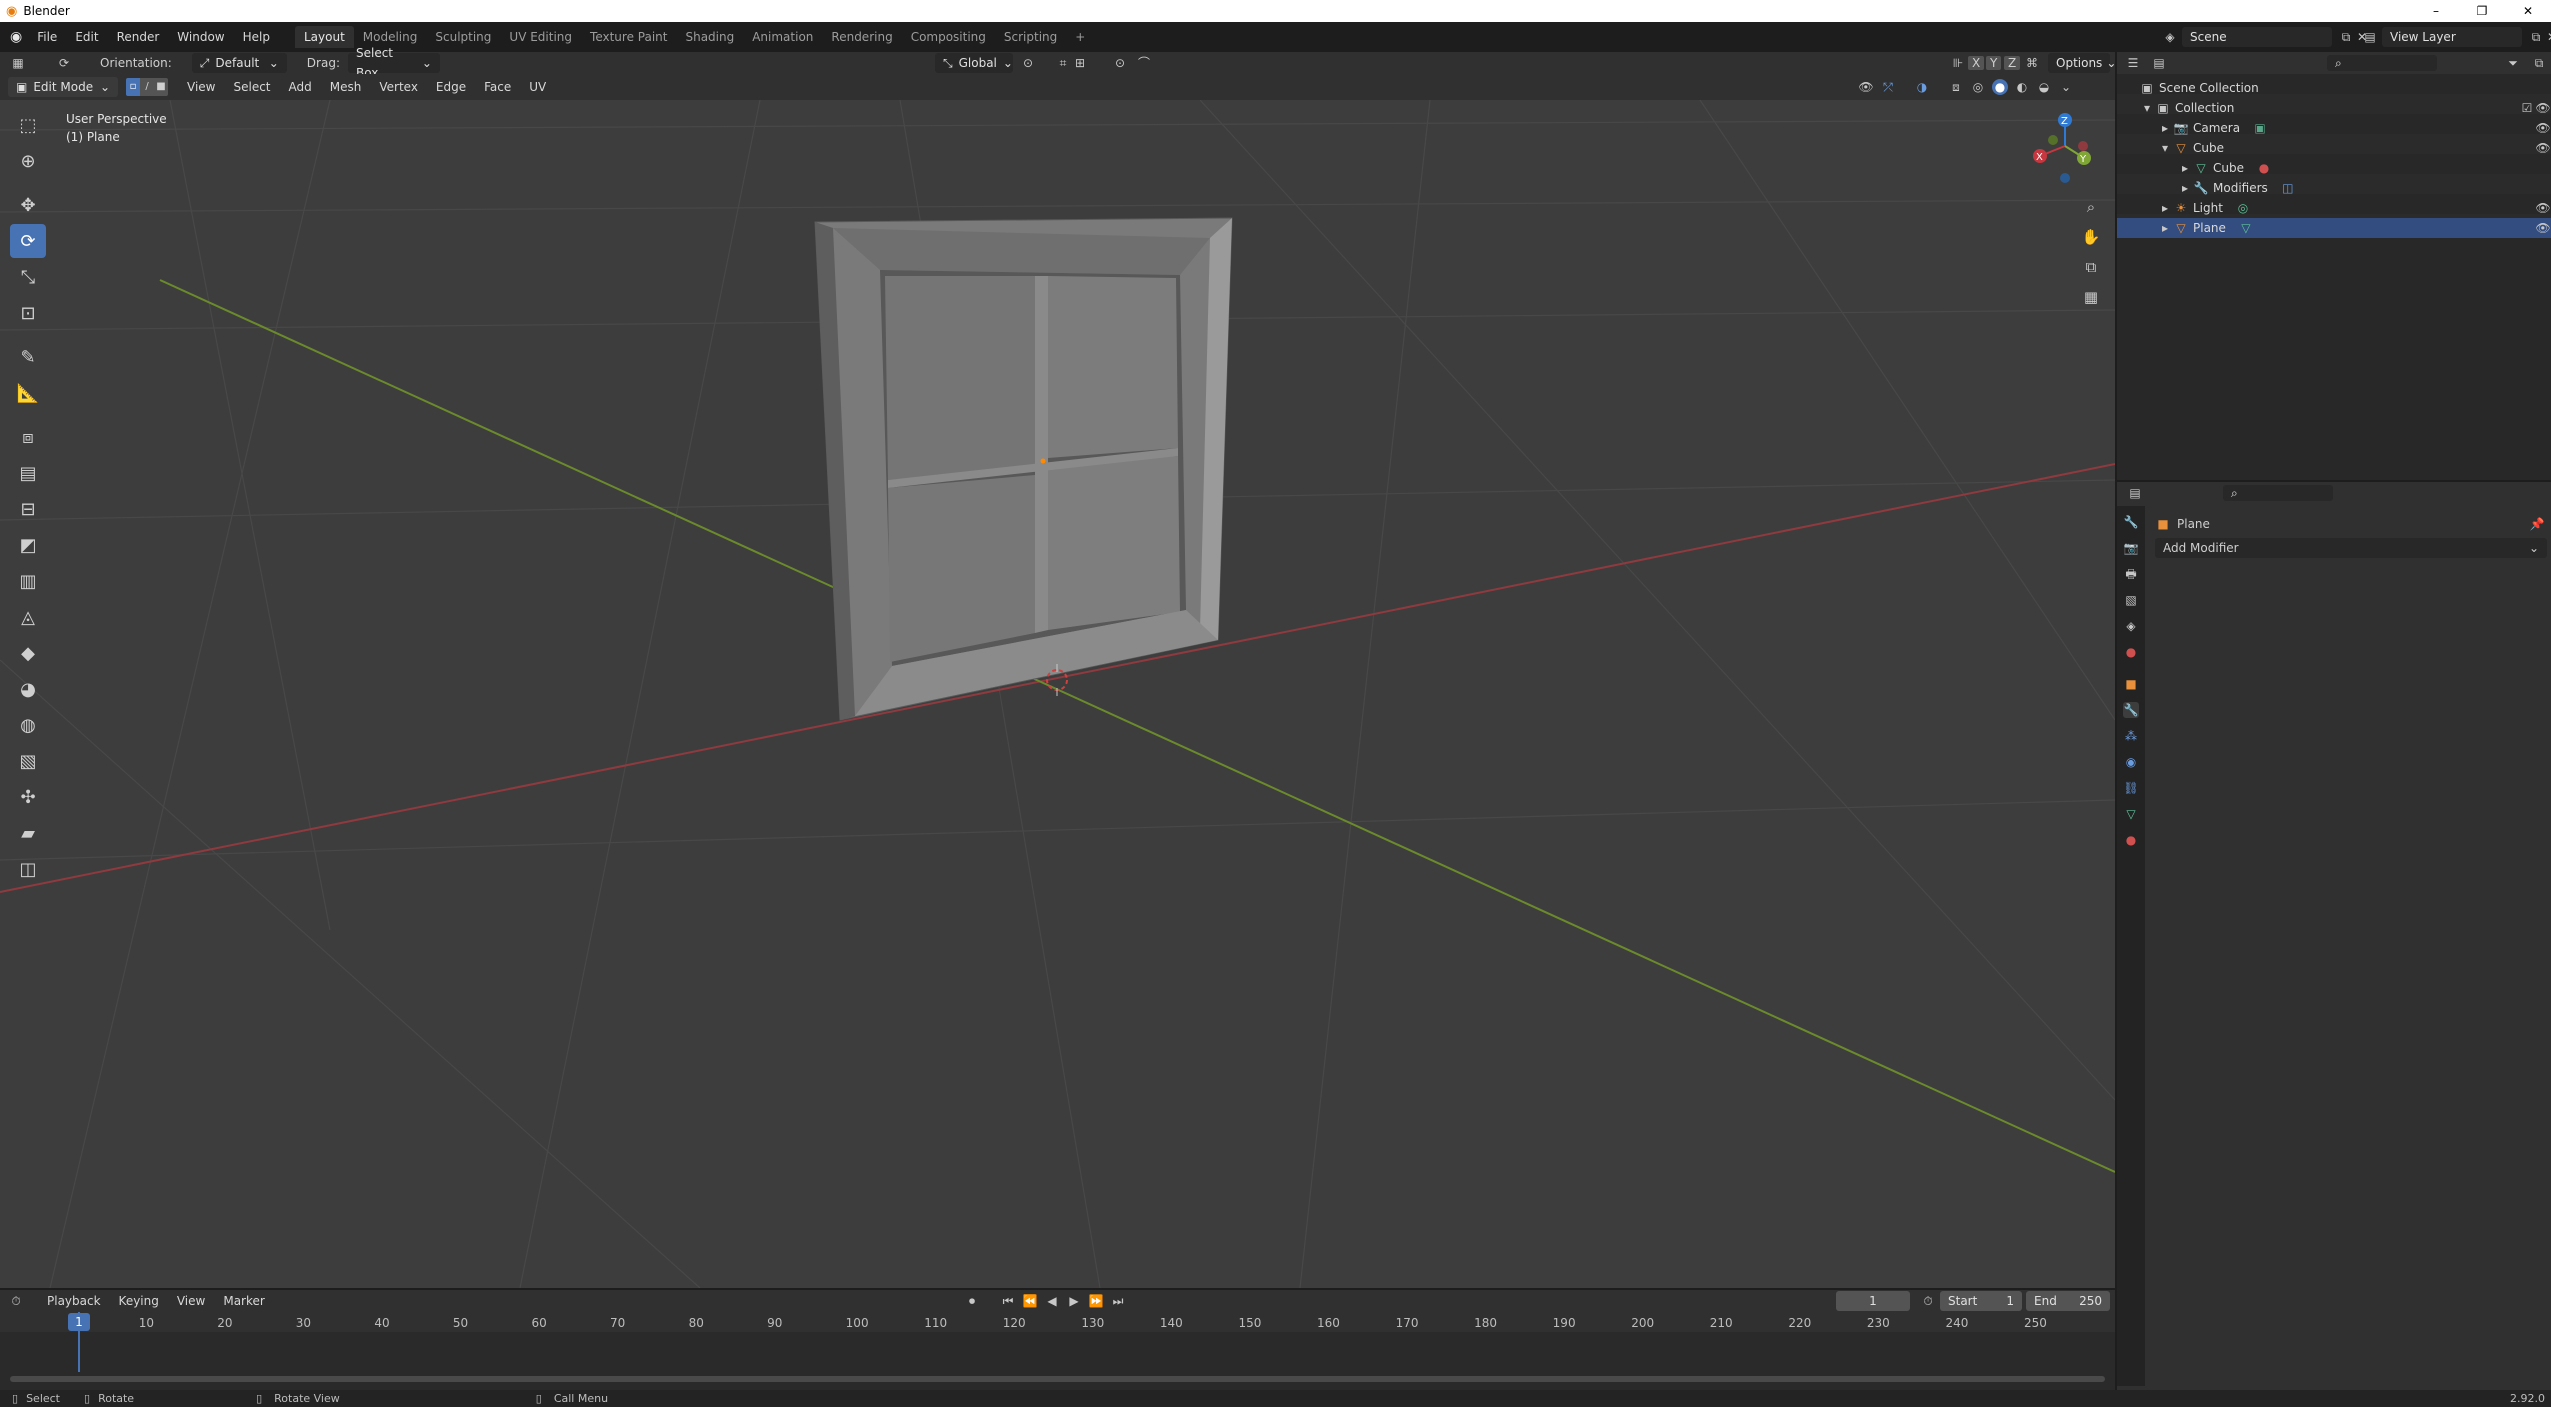 This screenshot has width=2551, height=1407. What do you see at coordinates (2012, 63) in the screenshot?
I see `mirror-z-toggle: Z` at bounding box center [2012, 63].